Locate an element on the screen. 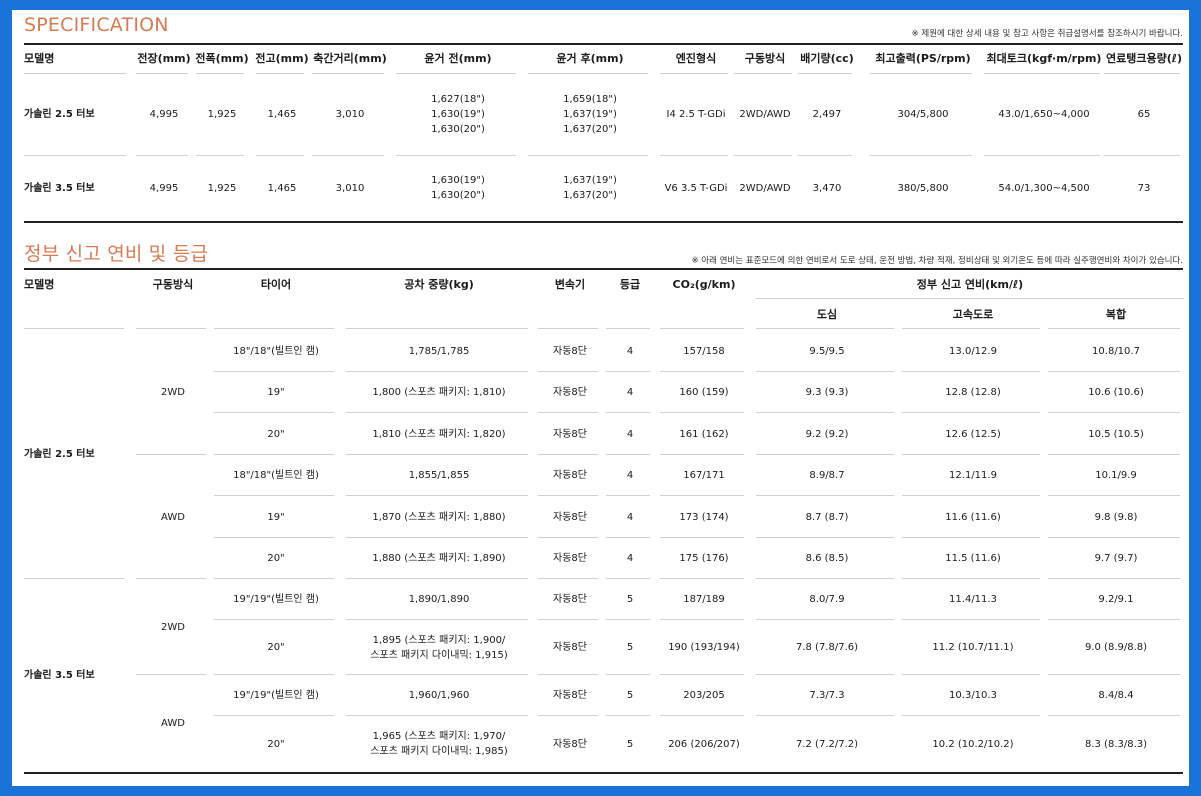  fuel-cell: 1,800 (스포츠 패키지: 1,810) is located at coordinates (439, 392).